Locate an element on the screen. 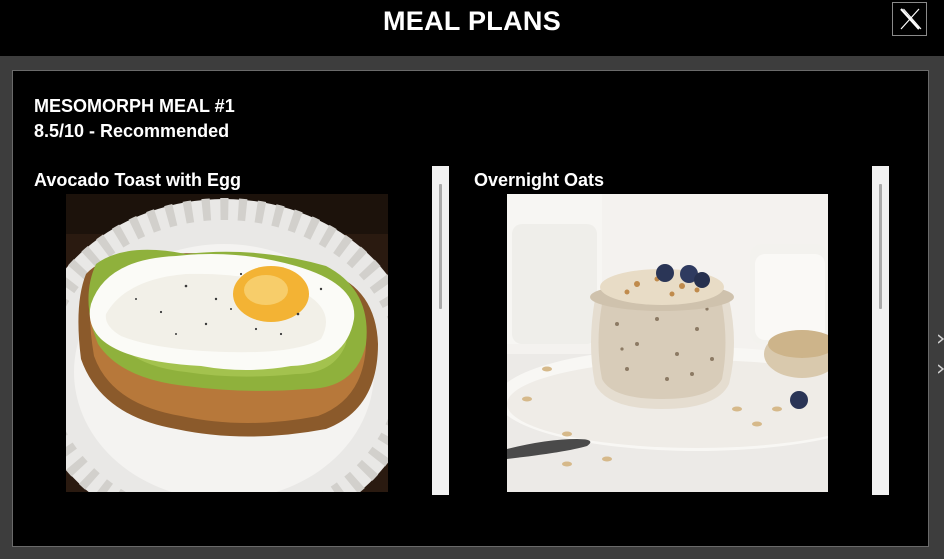 The width and height of the screenshot is (944, 559). title-bar: MEAL PLANS is located at coordinates (472, 28).